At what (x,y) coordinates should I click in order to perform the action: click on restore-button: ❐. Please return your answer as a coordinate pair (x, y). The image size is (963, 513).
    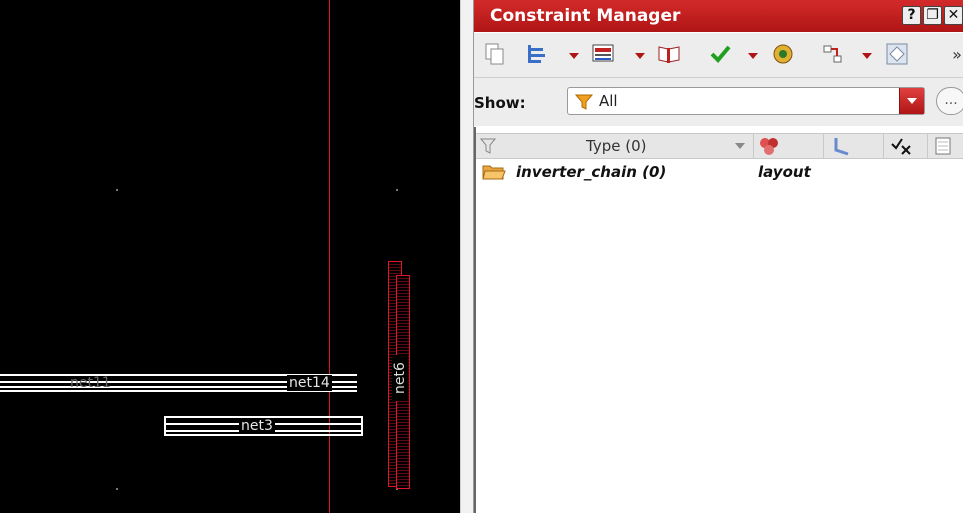
    Looking at the image, I should click on (932, 15).